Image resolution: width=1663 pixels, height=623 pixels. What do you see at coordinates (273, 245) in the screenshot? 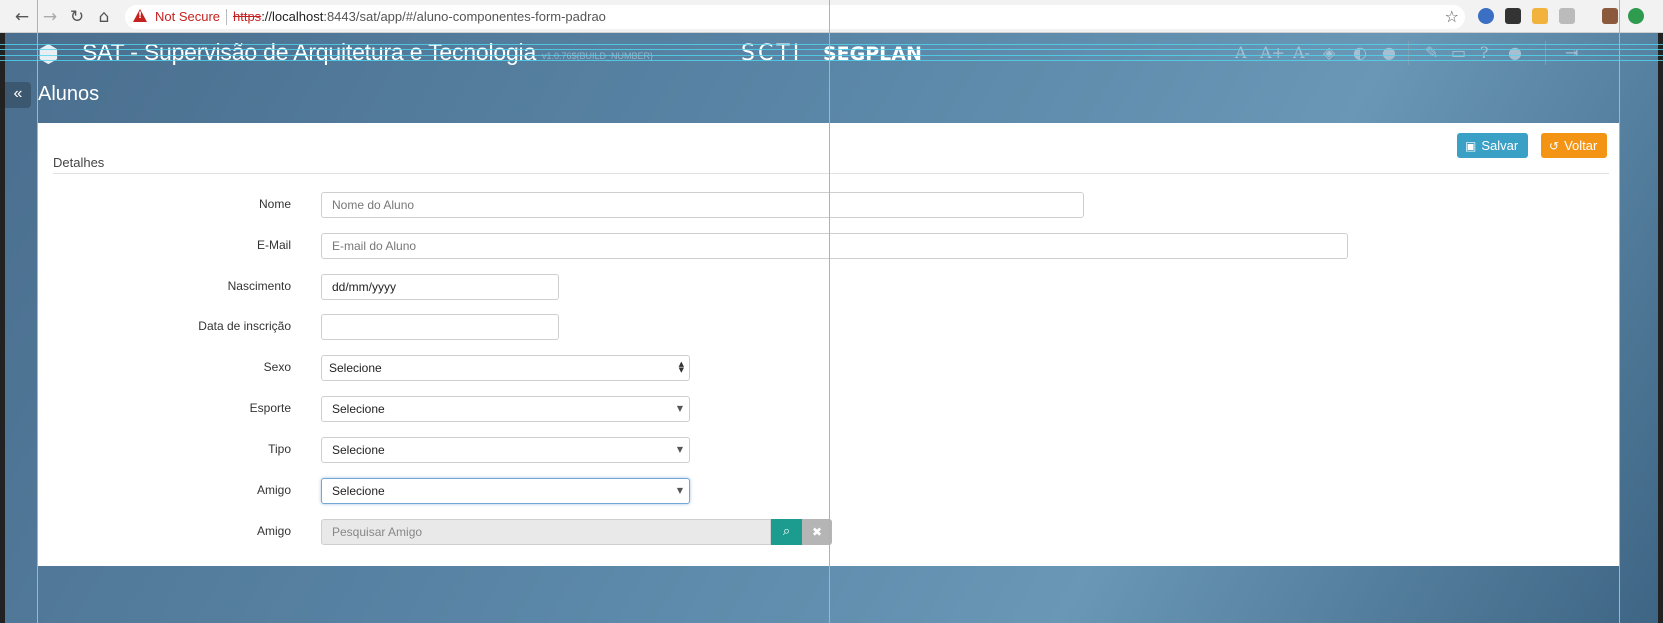
I see `email-label: E-Mail` at bounding box center [273, 245].